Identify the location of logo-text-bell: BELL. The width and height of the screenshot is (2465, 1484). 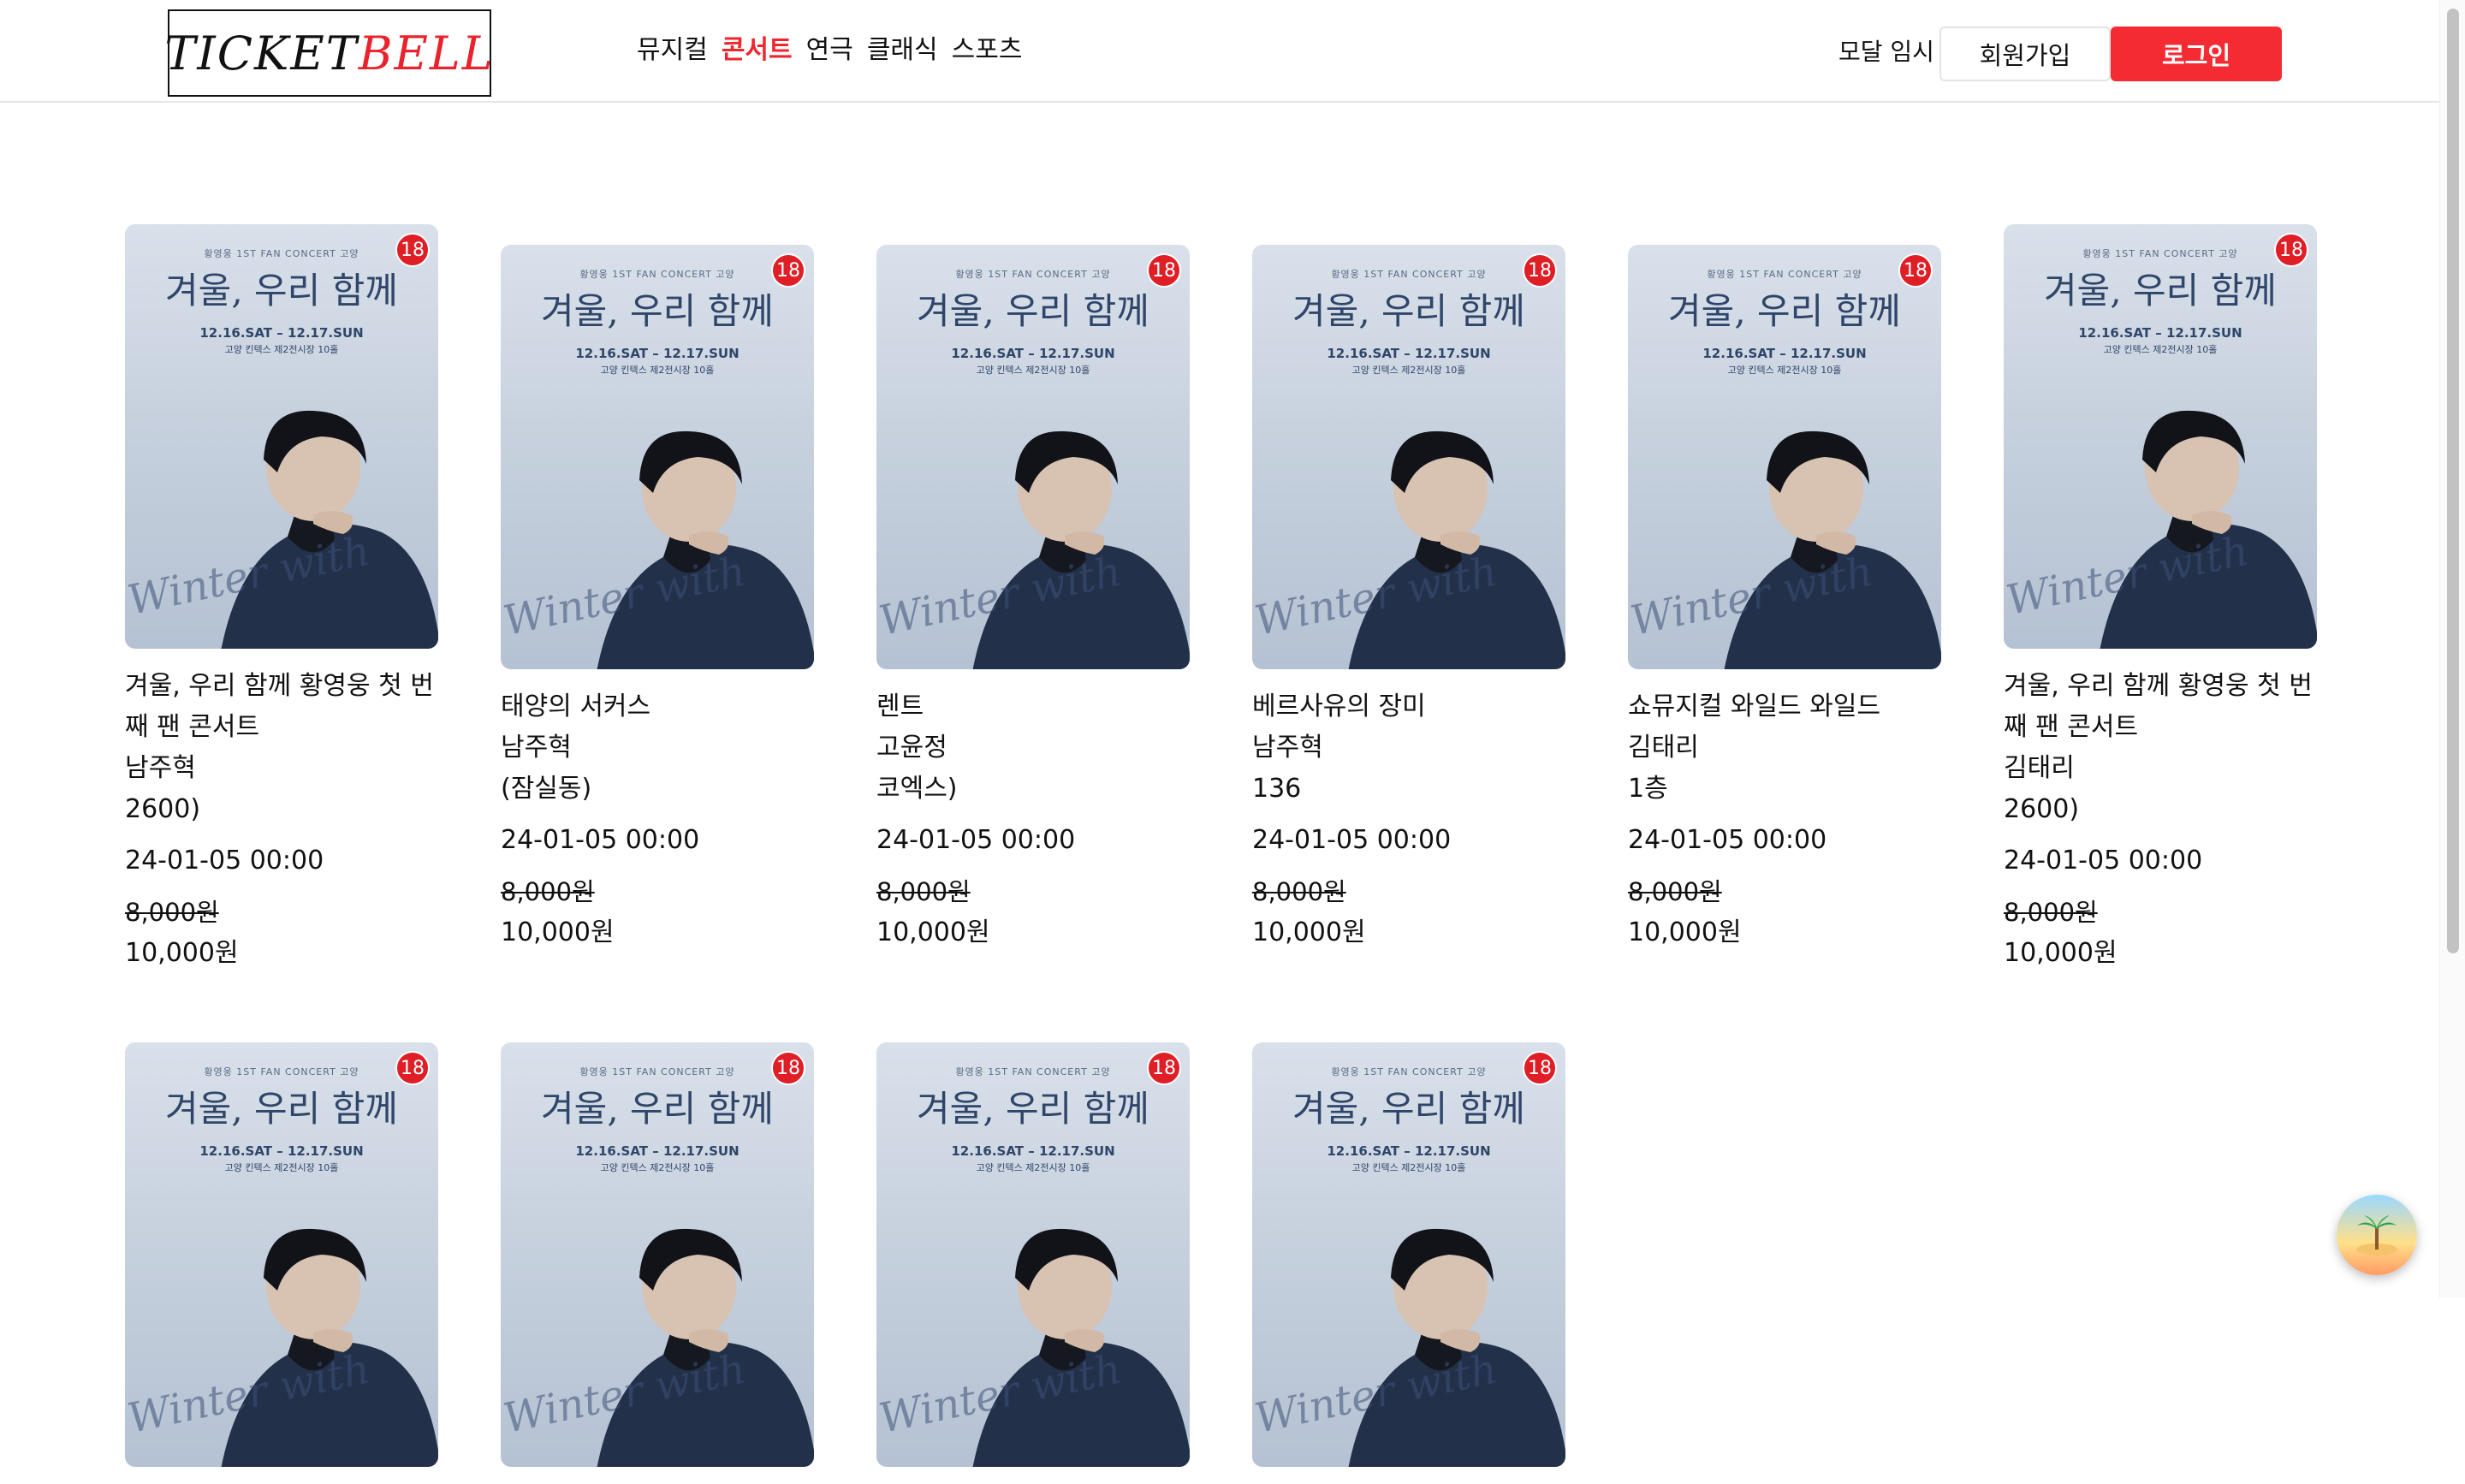
(426, 53).